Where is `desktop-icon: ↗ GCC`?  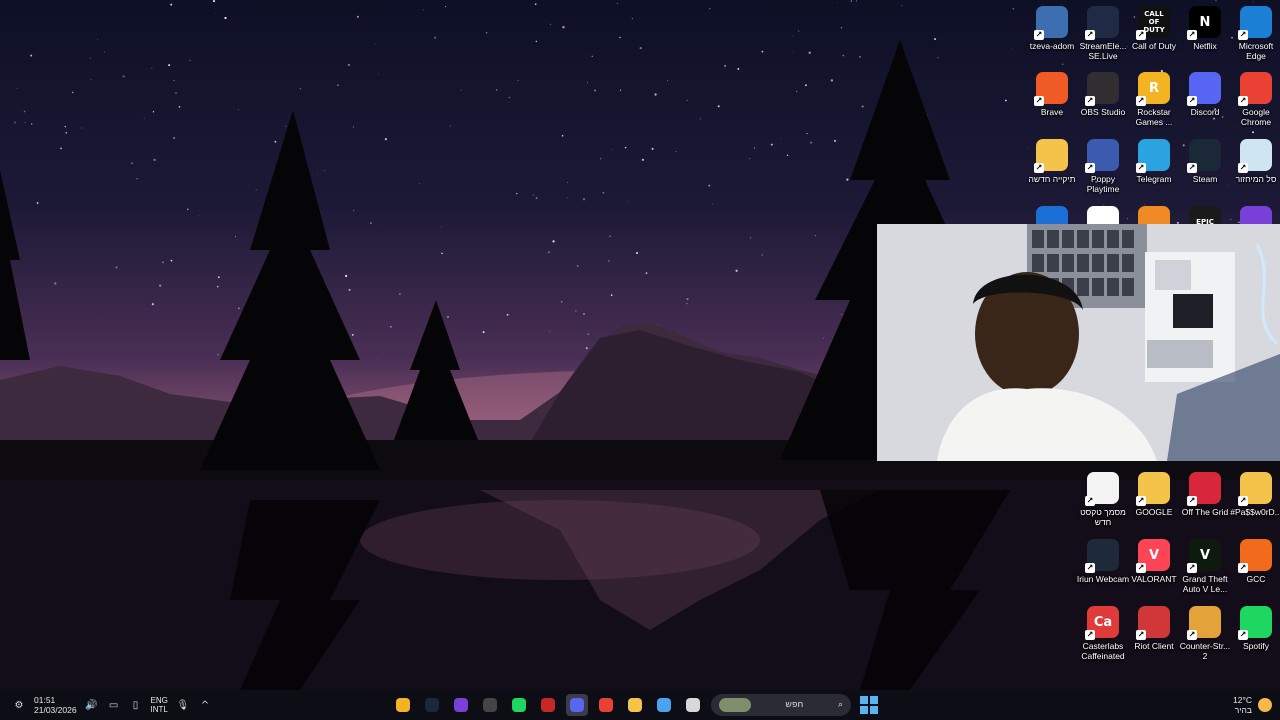
desktop-icon: ↗ GCC is located at coordinates (1254, 561).